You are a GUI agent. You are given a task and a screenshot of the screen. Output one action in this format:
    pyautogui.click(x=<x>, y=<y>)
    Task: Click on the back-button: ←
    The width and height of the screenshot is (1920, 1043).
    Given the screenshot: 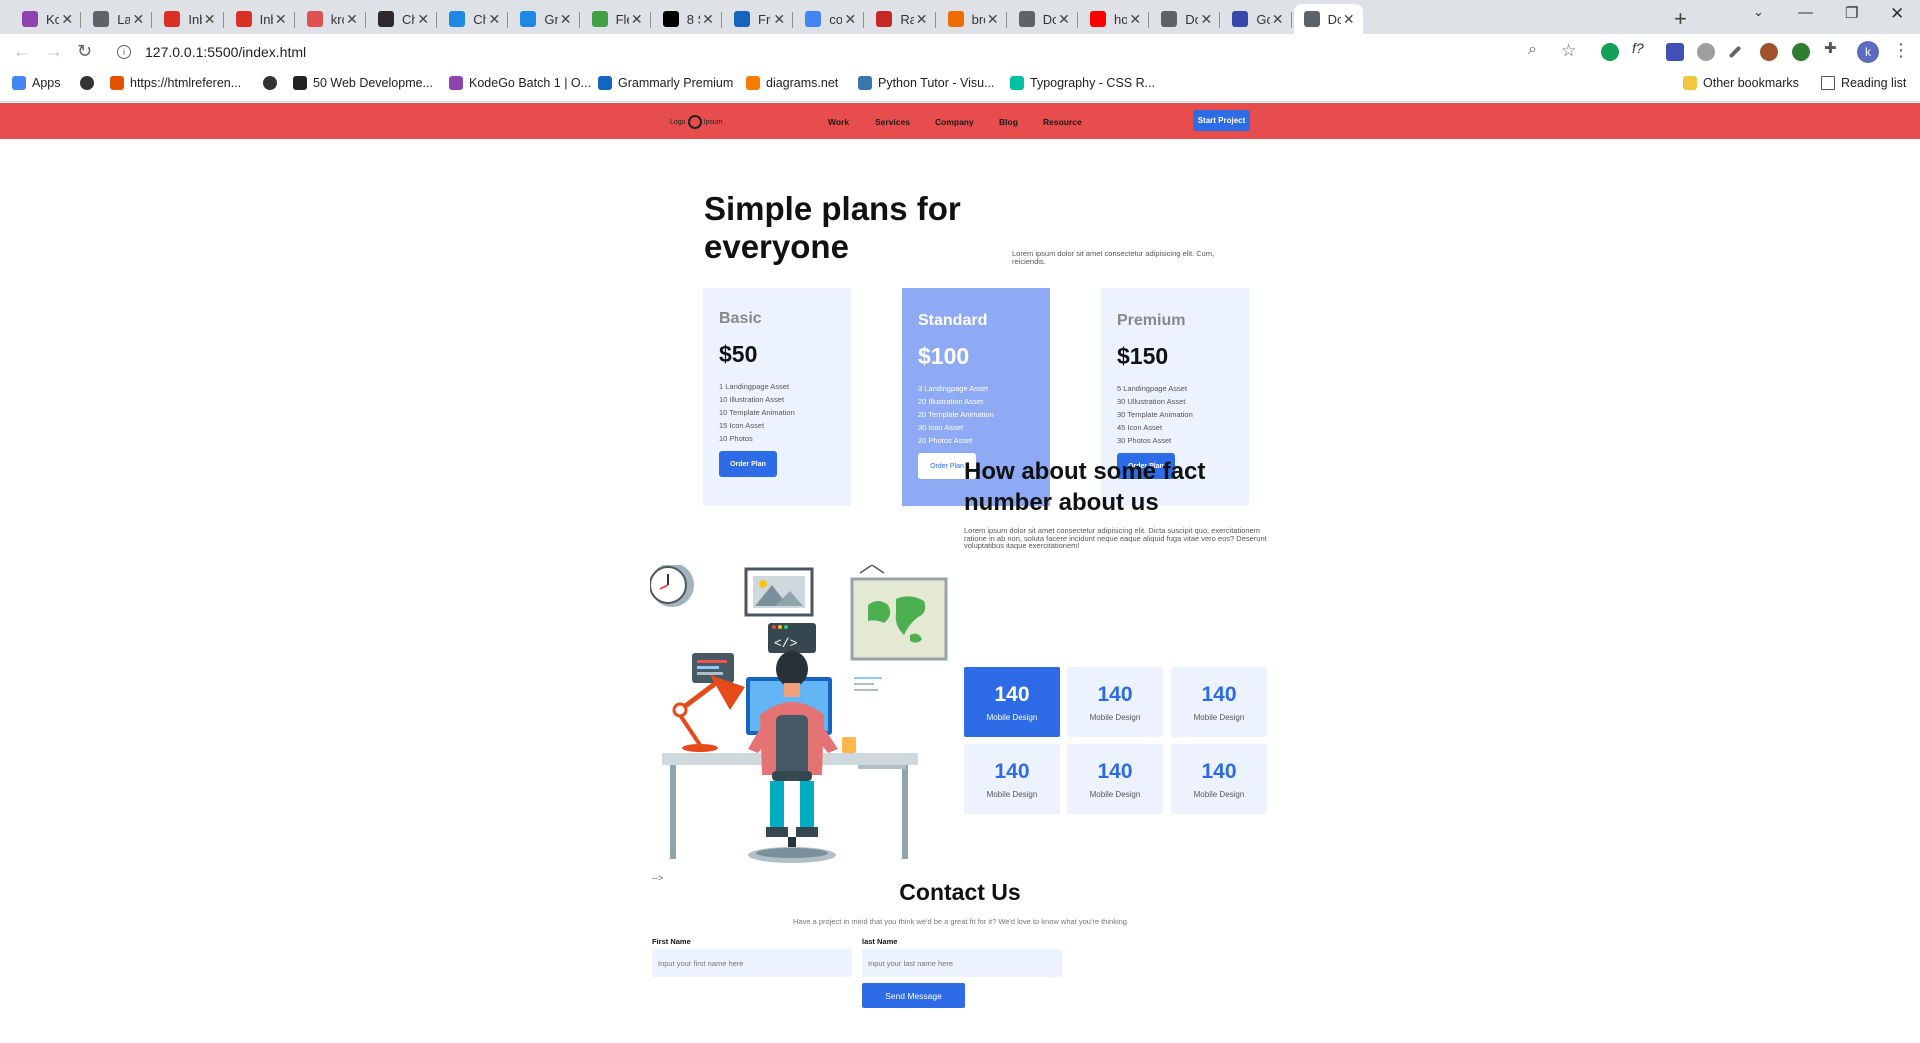 What is the action you would take?
    pyautogui.click(x=22, y=51)
    